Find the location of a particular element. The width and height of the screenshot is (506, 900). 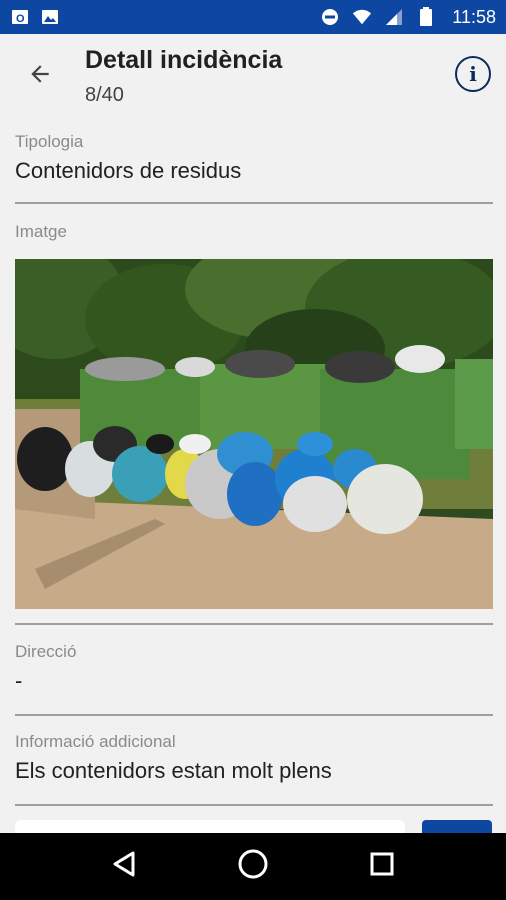

status-bar: O 11:58 is located at coordinates (253, 17).